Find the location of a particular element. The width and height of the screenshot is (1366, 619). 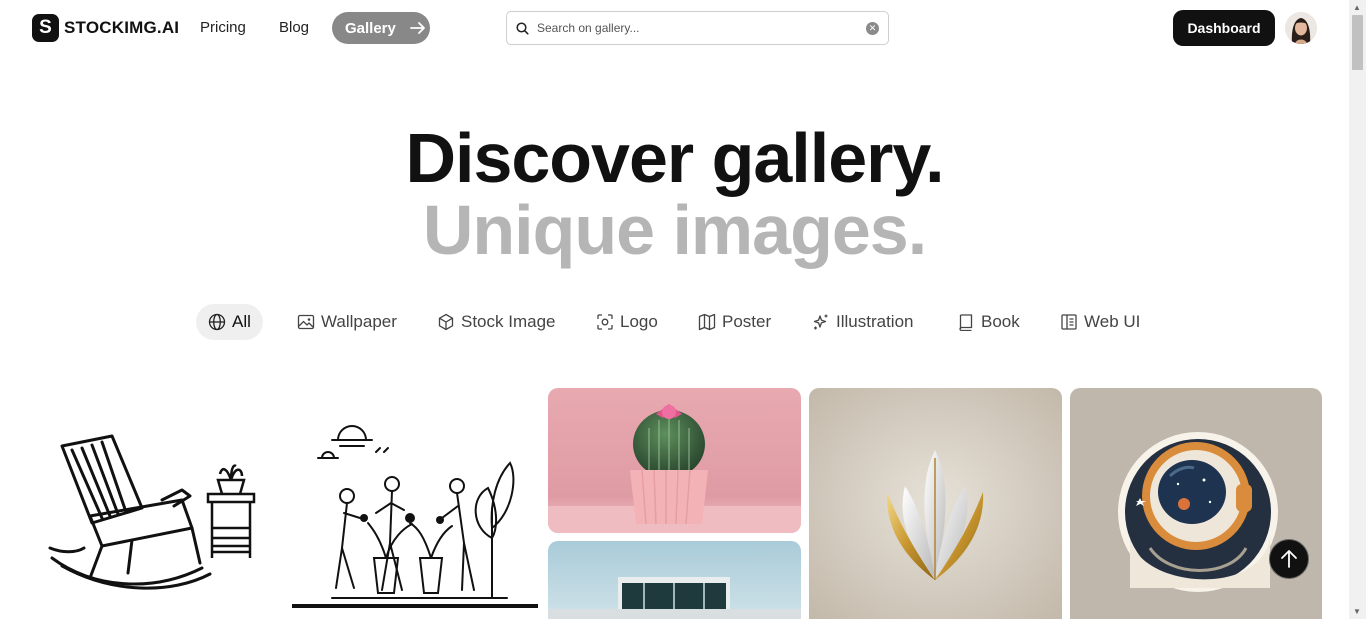

search-icon is located at coordinates (522, 28).